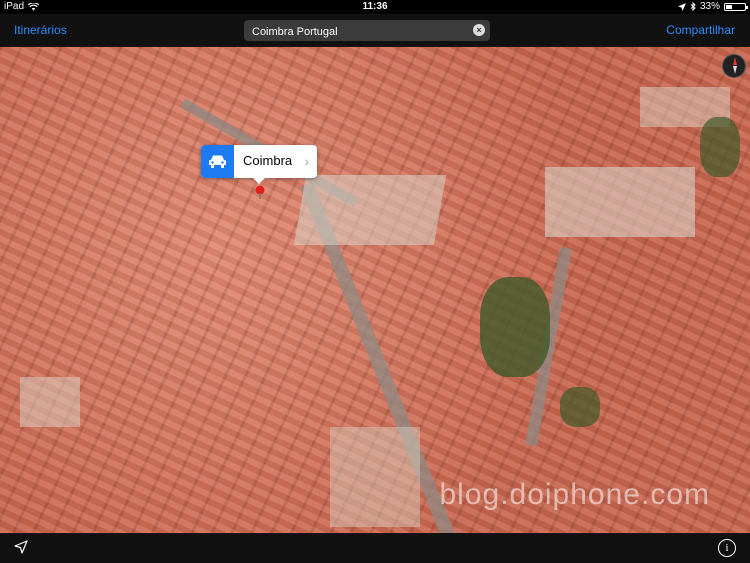  I want to click on compass-icon, so click(734, 66).